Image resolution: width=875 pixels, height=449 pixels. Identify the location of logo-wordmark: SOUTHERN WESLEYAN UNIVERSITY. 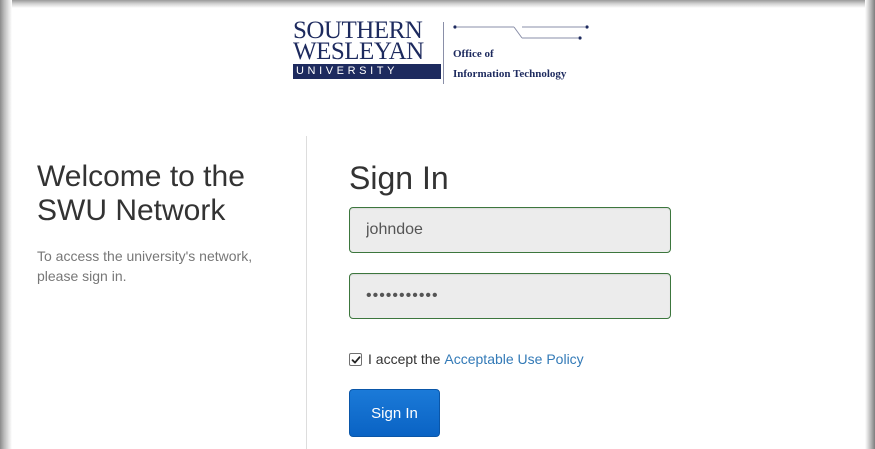
(367, 48).